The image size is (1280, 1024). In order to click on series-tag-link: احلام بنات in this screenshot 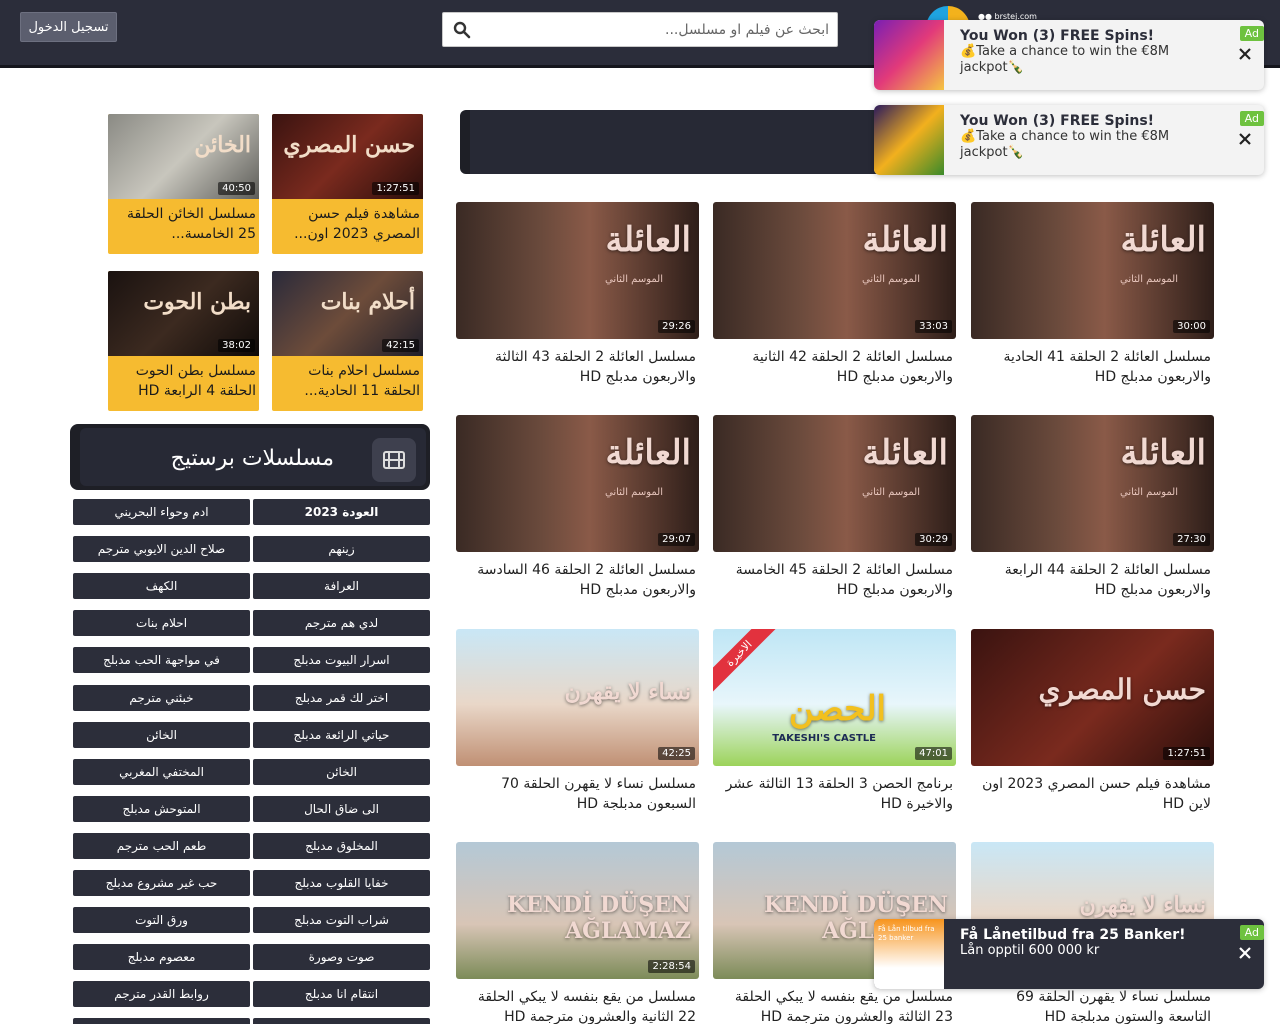, I will do `click(161, 623)`.